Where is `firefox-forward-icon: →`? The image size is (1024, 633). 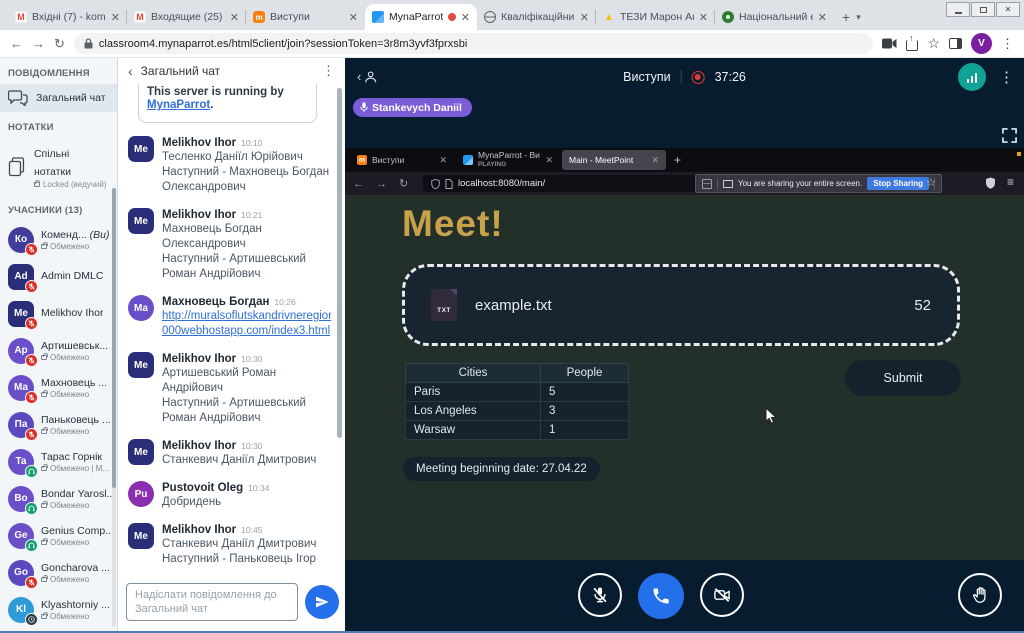
firefox-forward-icon: → is located at coordinates (381, 184).